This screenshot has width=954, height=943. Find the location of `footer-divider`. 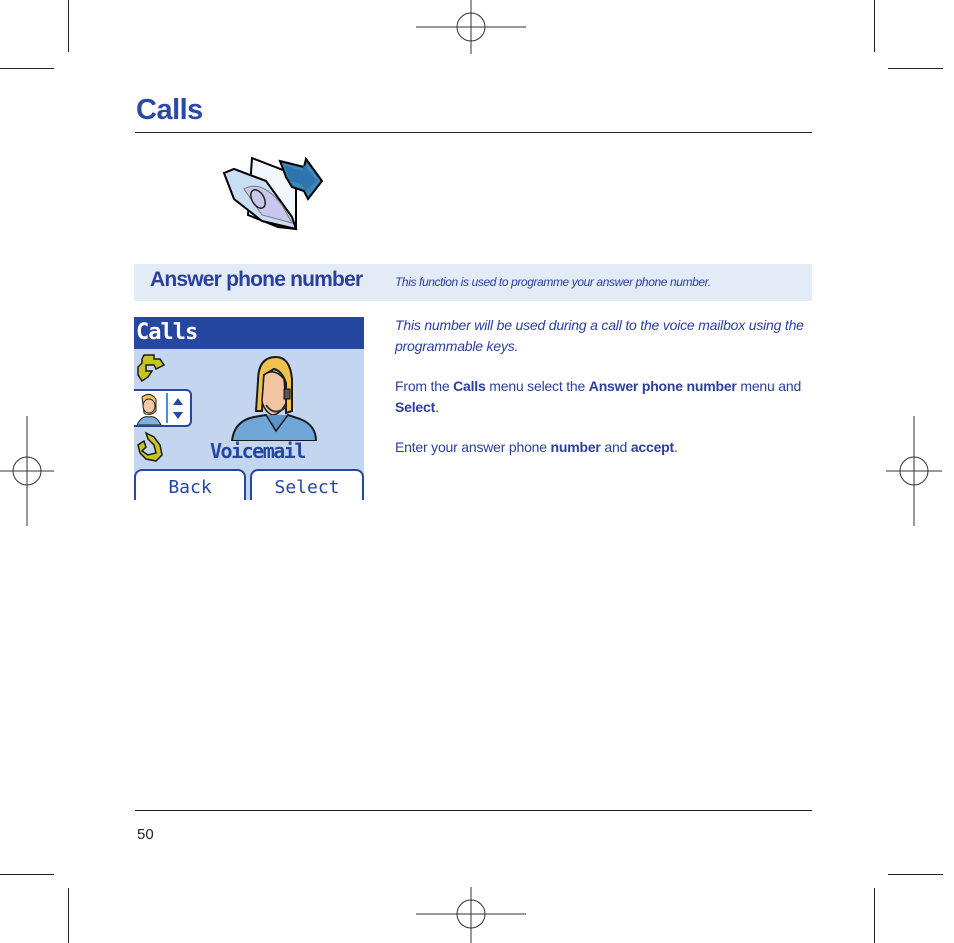

footer-divider is located at coordinates (473, 810).